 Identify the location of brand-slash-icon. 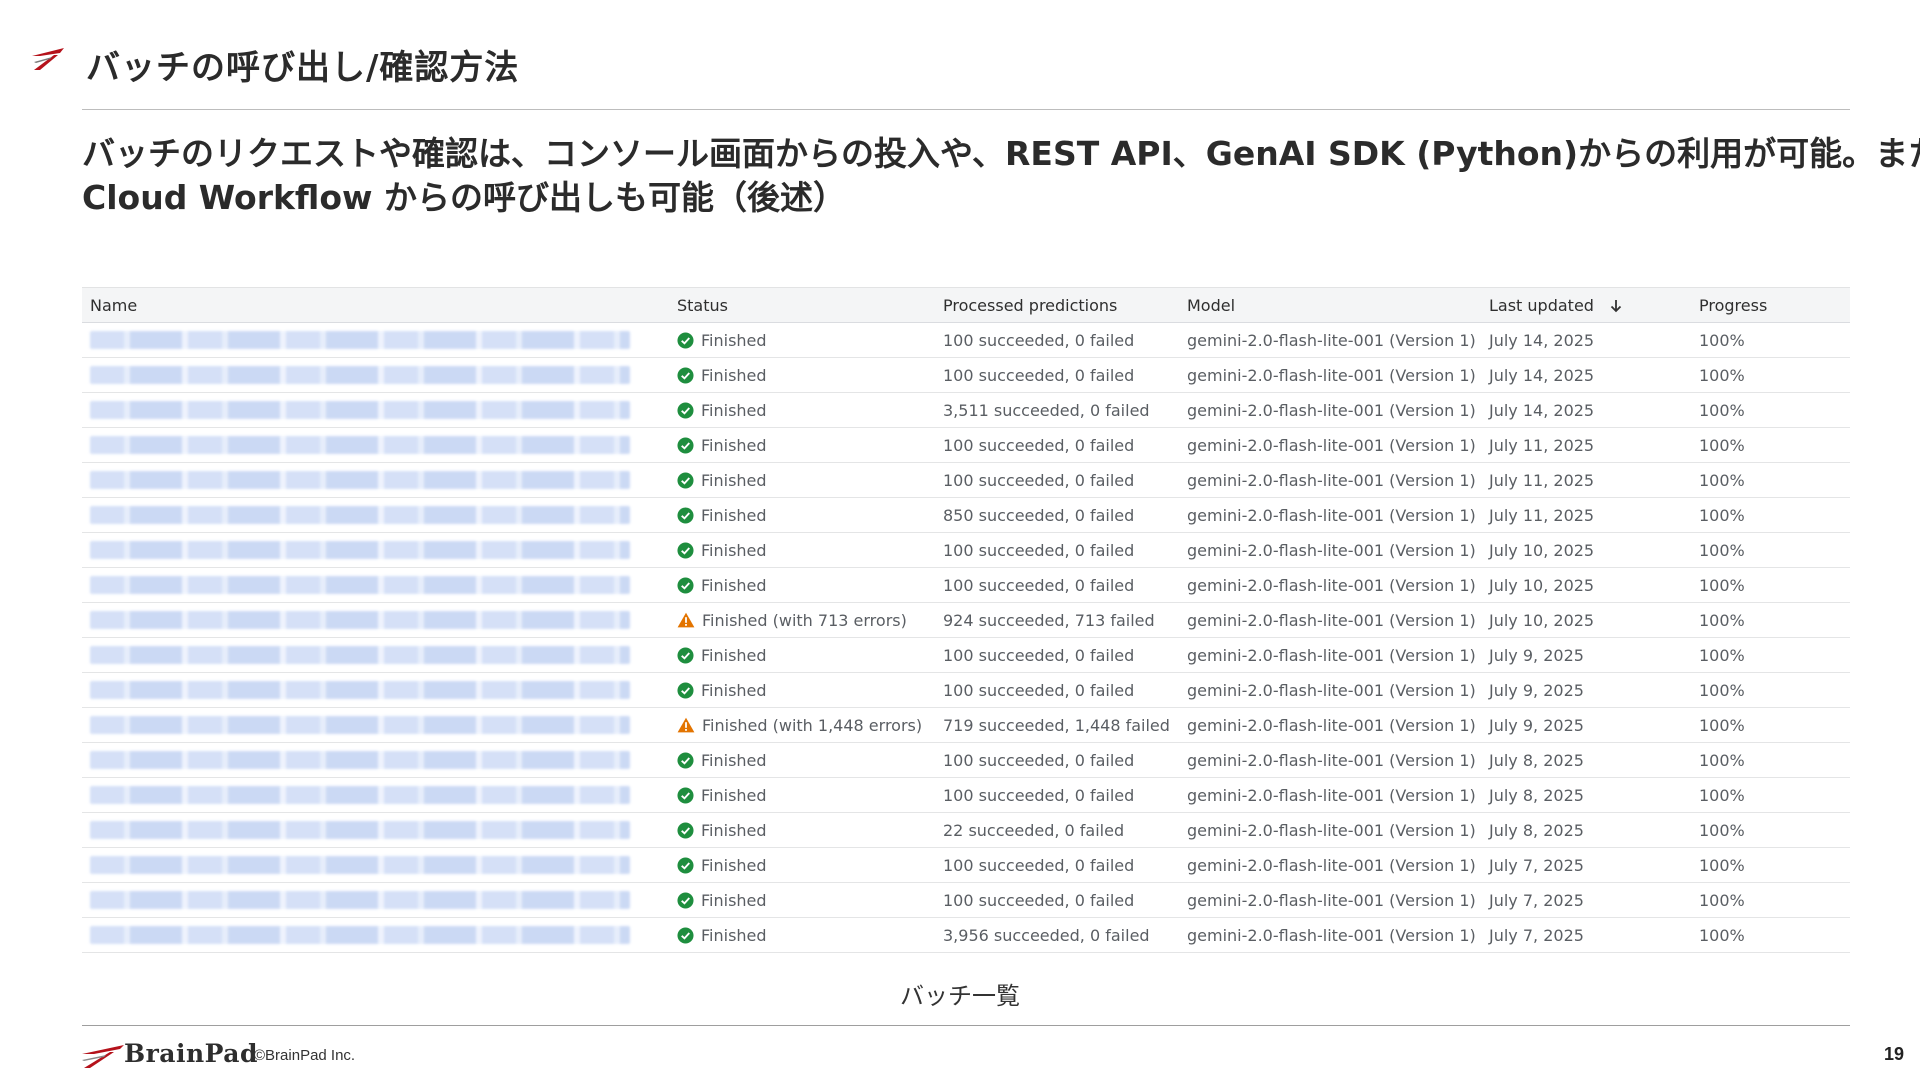
(48, 59).